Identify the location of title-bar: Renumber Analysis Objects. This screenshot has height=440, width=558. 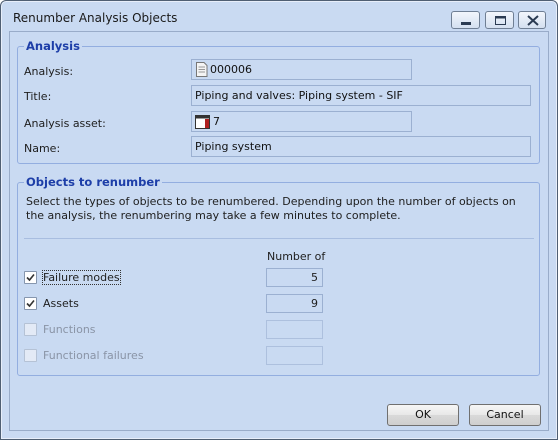
(279, 16).